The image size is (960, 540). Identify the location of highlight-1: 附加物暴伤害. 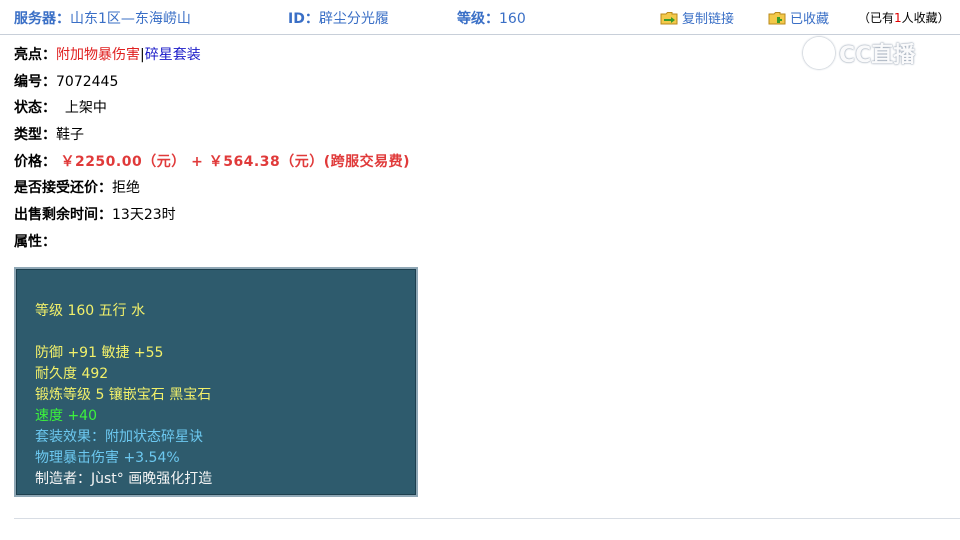
(98, 55).